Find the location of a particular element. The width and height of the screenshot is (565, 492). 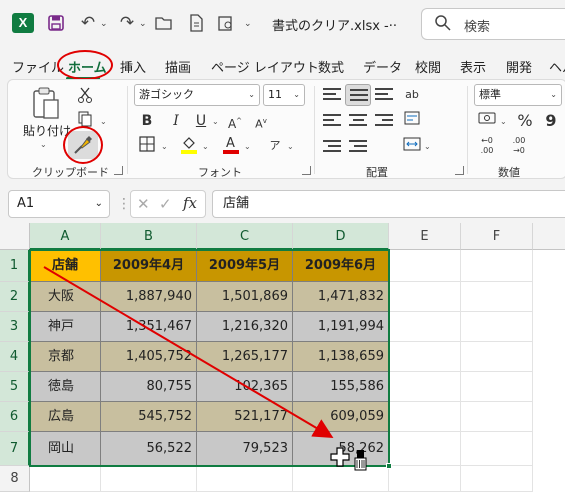

borders-dropdown-icon: ⌄ is located at coordinates (164, 146).